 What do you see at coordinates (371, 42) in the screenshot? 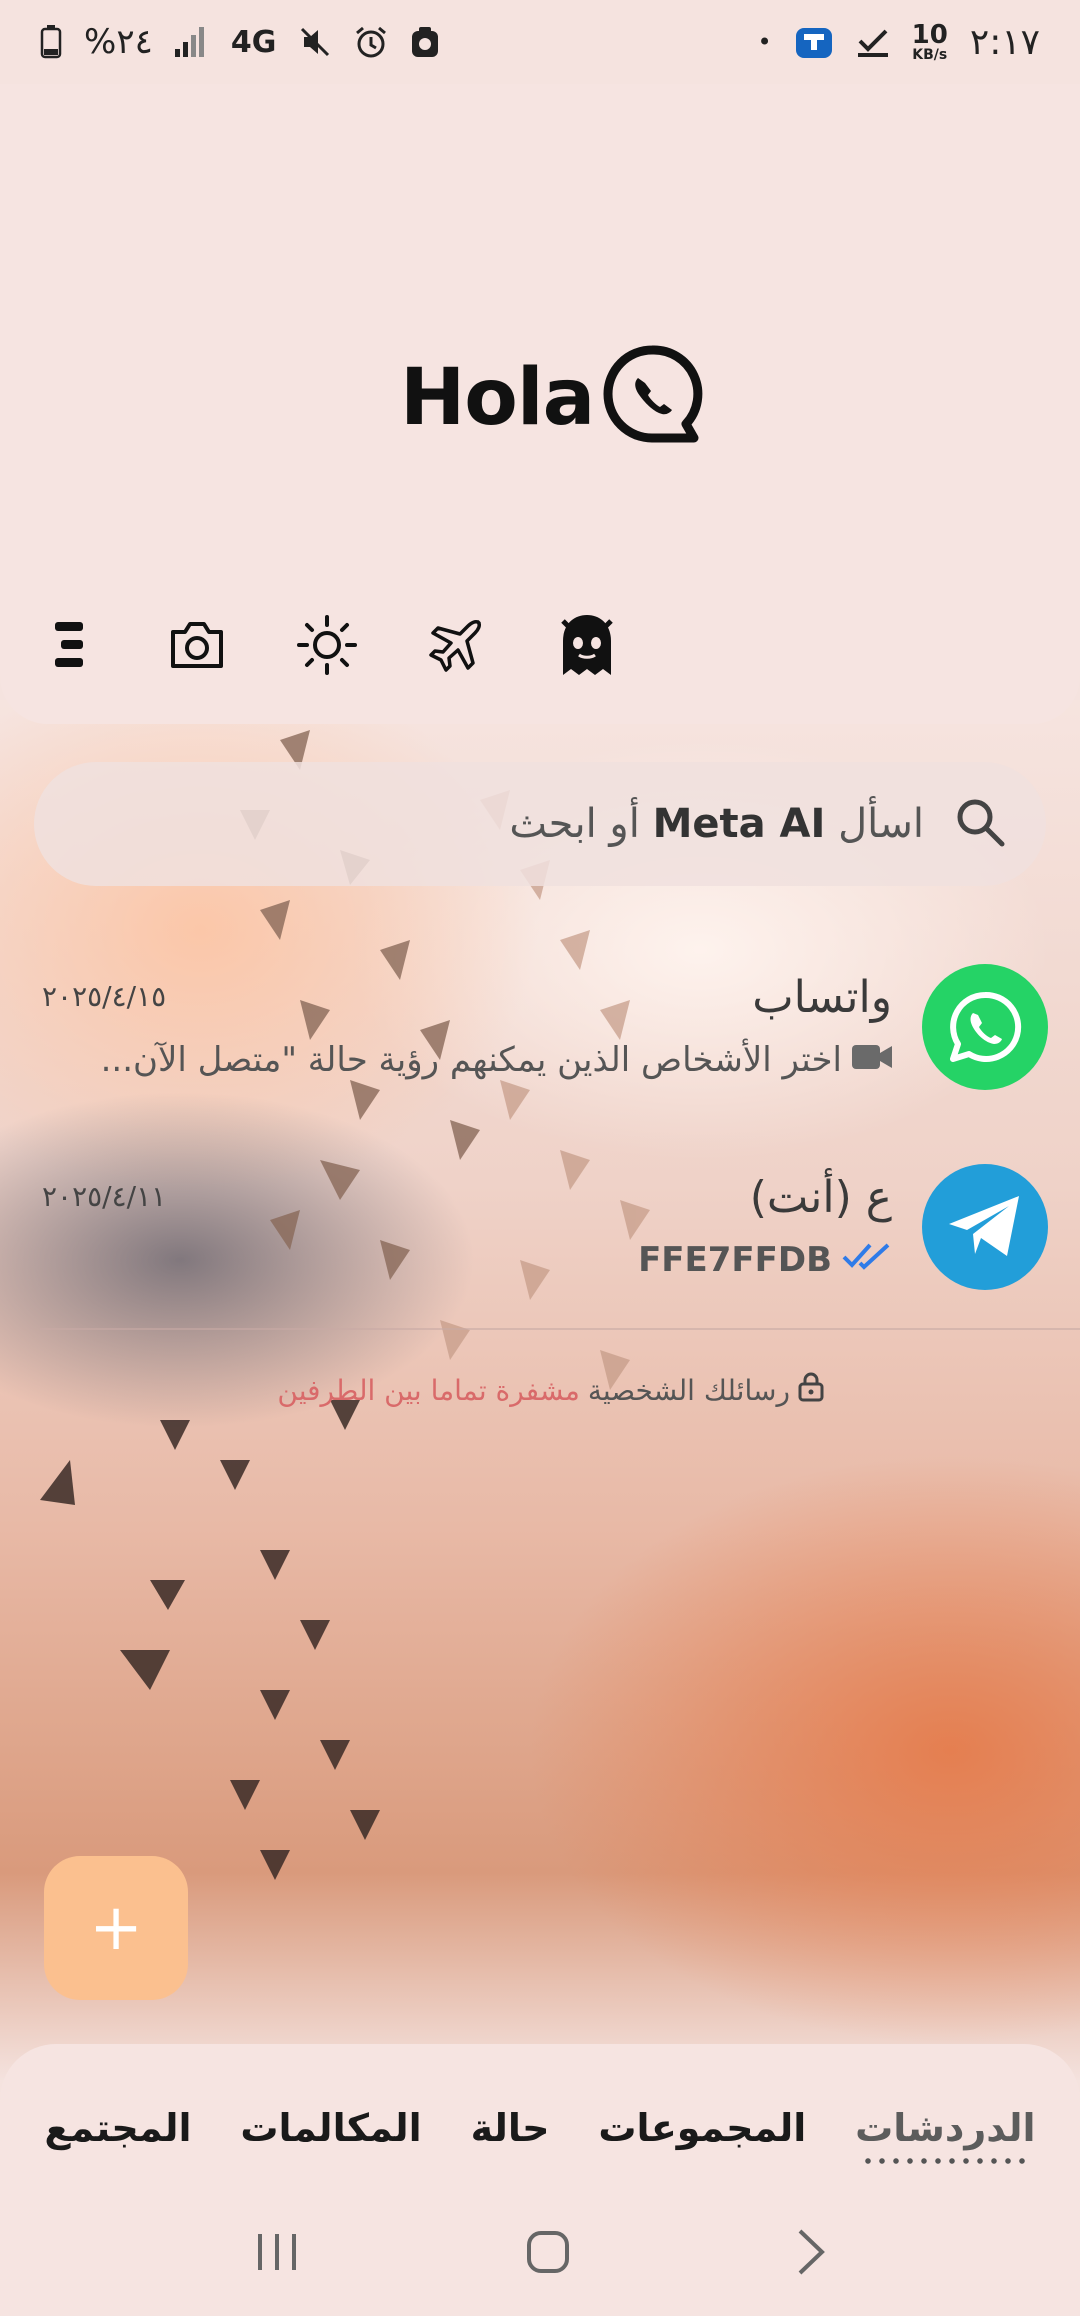
I see `alarm-icon` at bounding box center [371, 42].